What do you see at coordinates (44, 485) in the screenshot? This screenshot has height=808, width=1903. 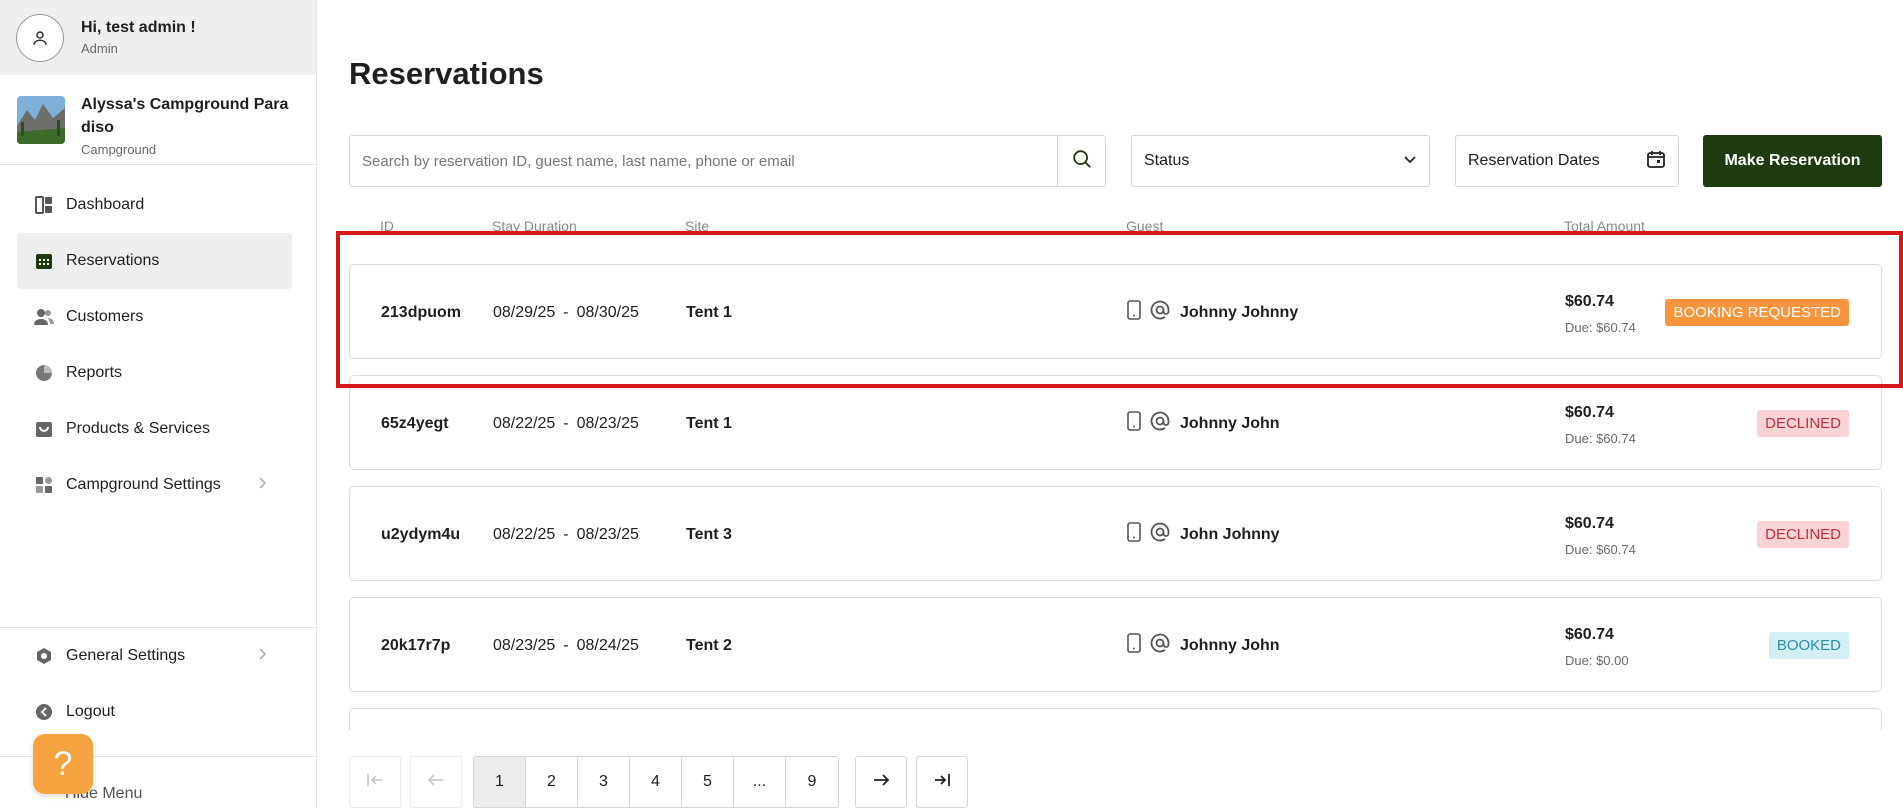 I see `grid-icon` at bounding box center [44, 485].